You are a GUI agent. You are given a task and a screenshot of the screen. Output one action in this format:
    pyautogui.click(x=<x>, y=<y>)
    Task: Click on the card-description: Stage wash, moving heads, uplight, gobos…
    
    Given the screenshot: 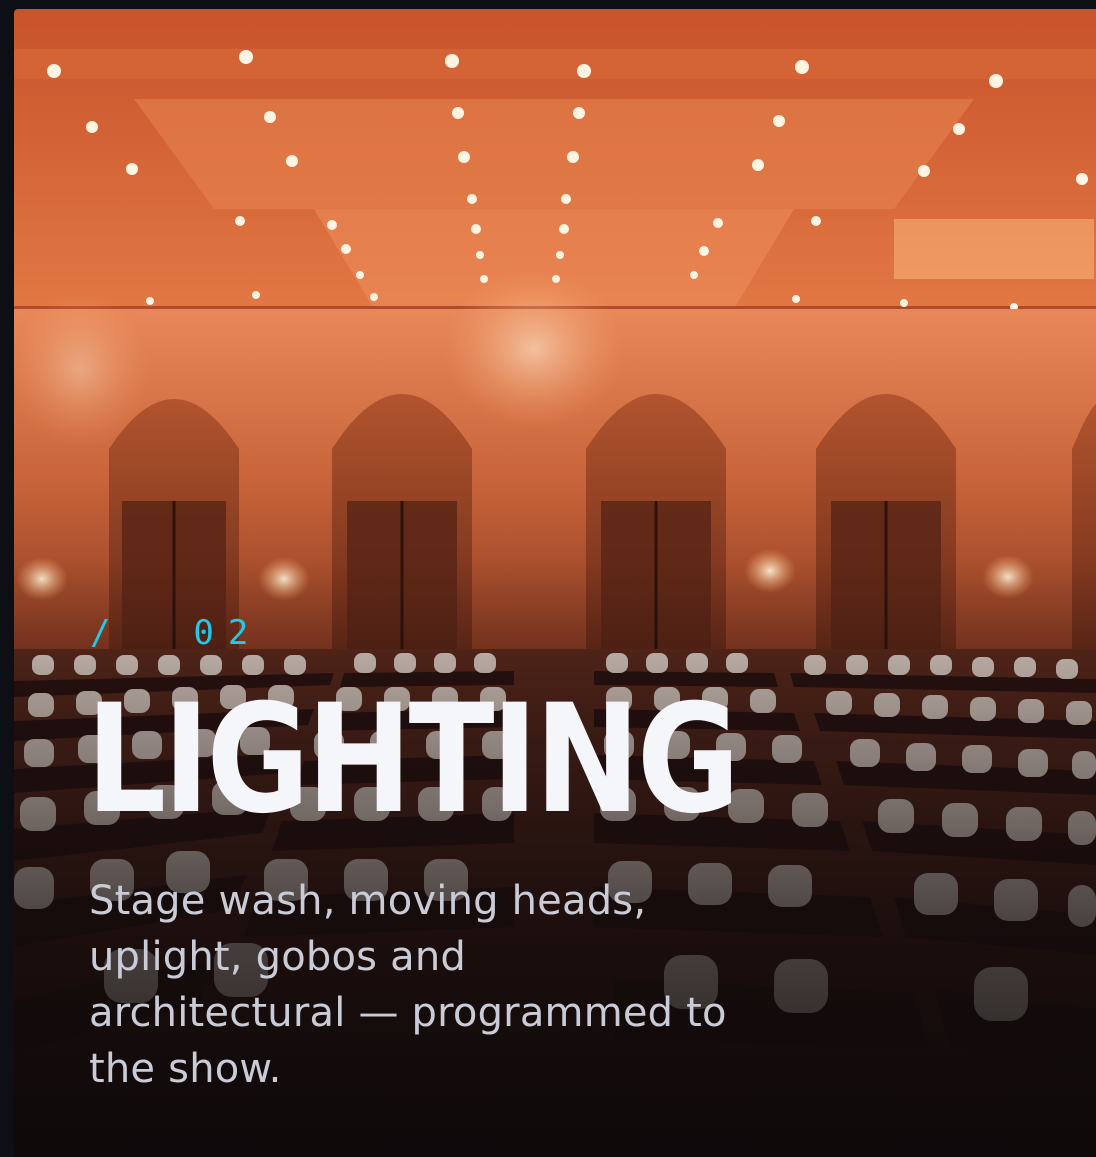 What is the action you would take?
    pyautogui.click(x=408, y=985)
    